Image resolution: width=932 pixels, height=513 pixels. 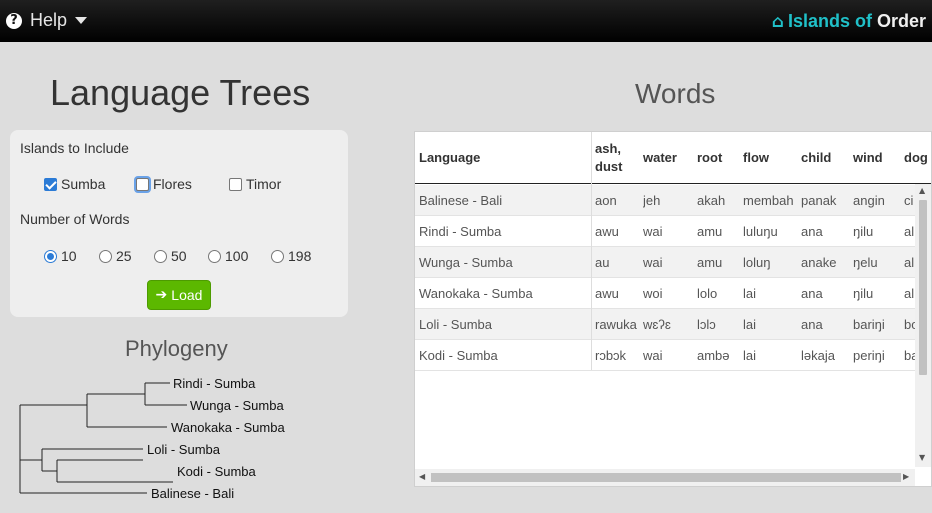 What do you see at coordinates (869, 324) in the screenshot?
I see `word-cell: bariŋi` at bounding box center [869, 324].